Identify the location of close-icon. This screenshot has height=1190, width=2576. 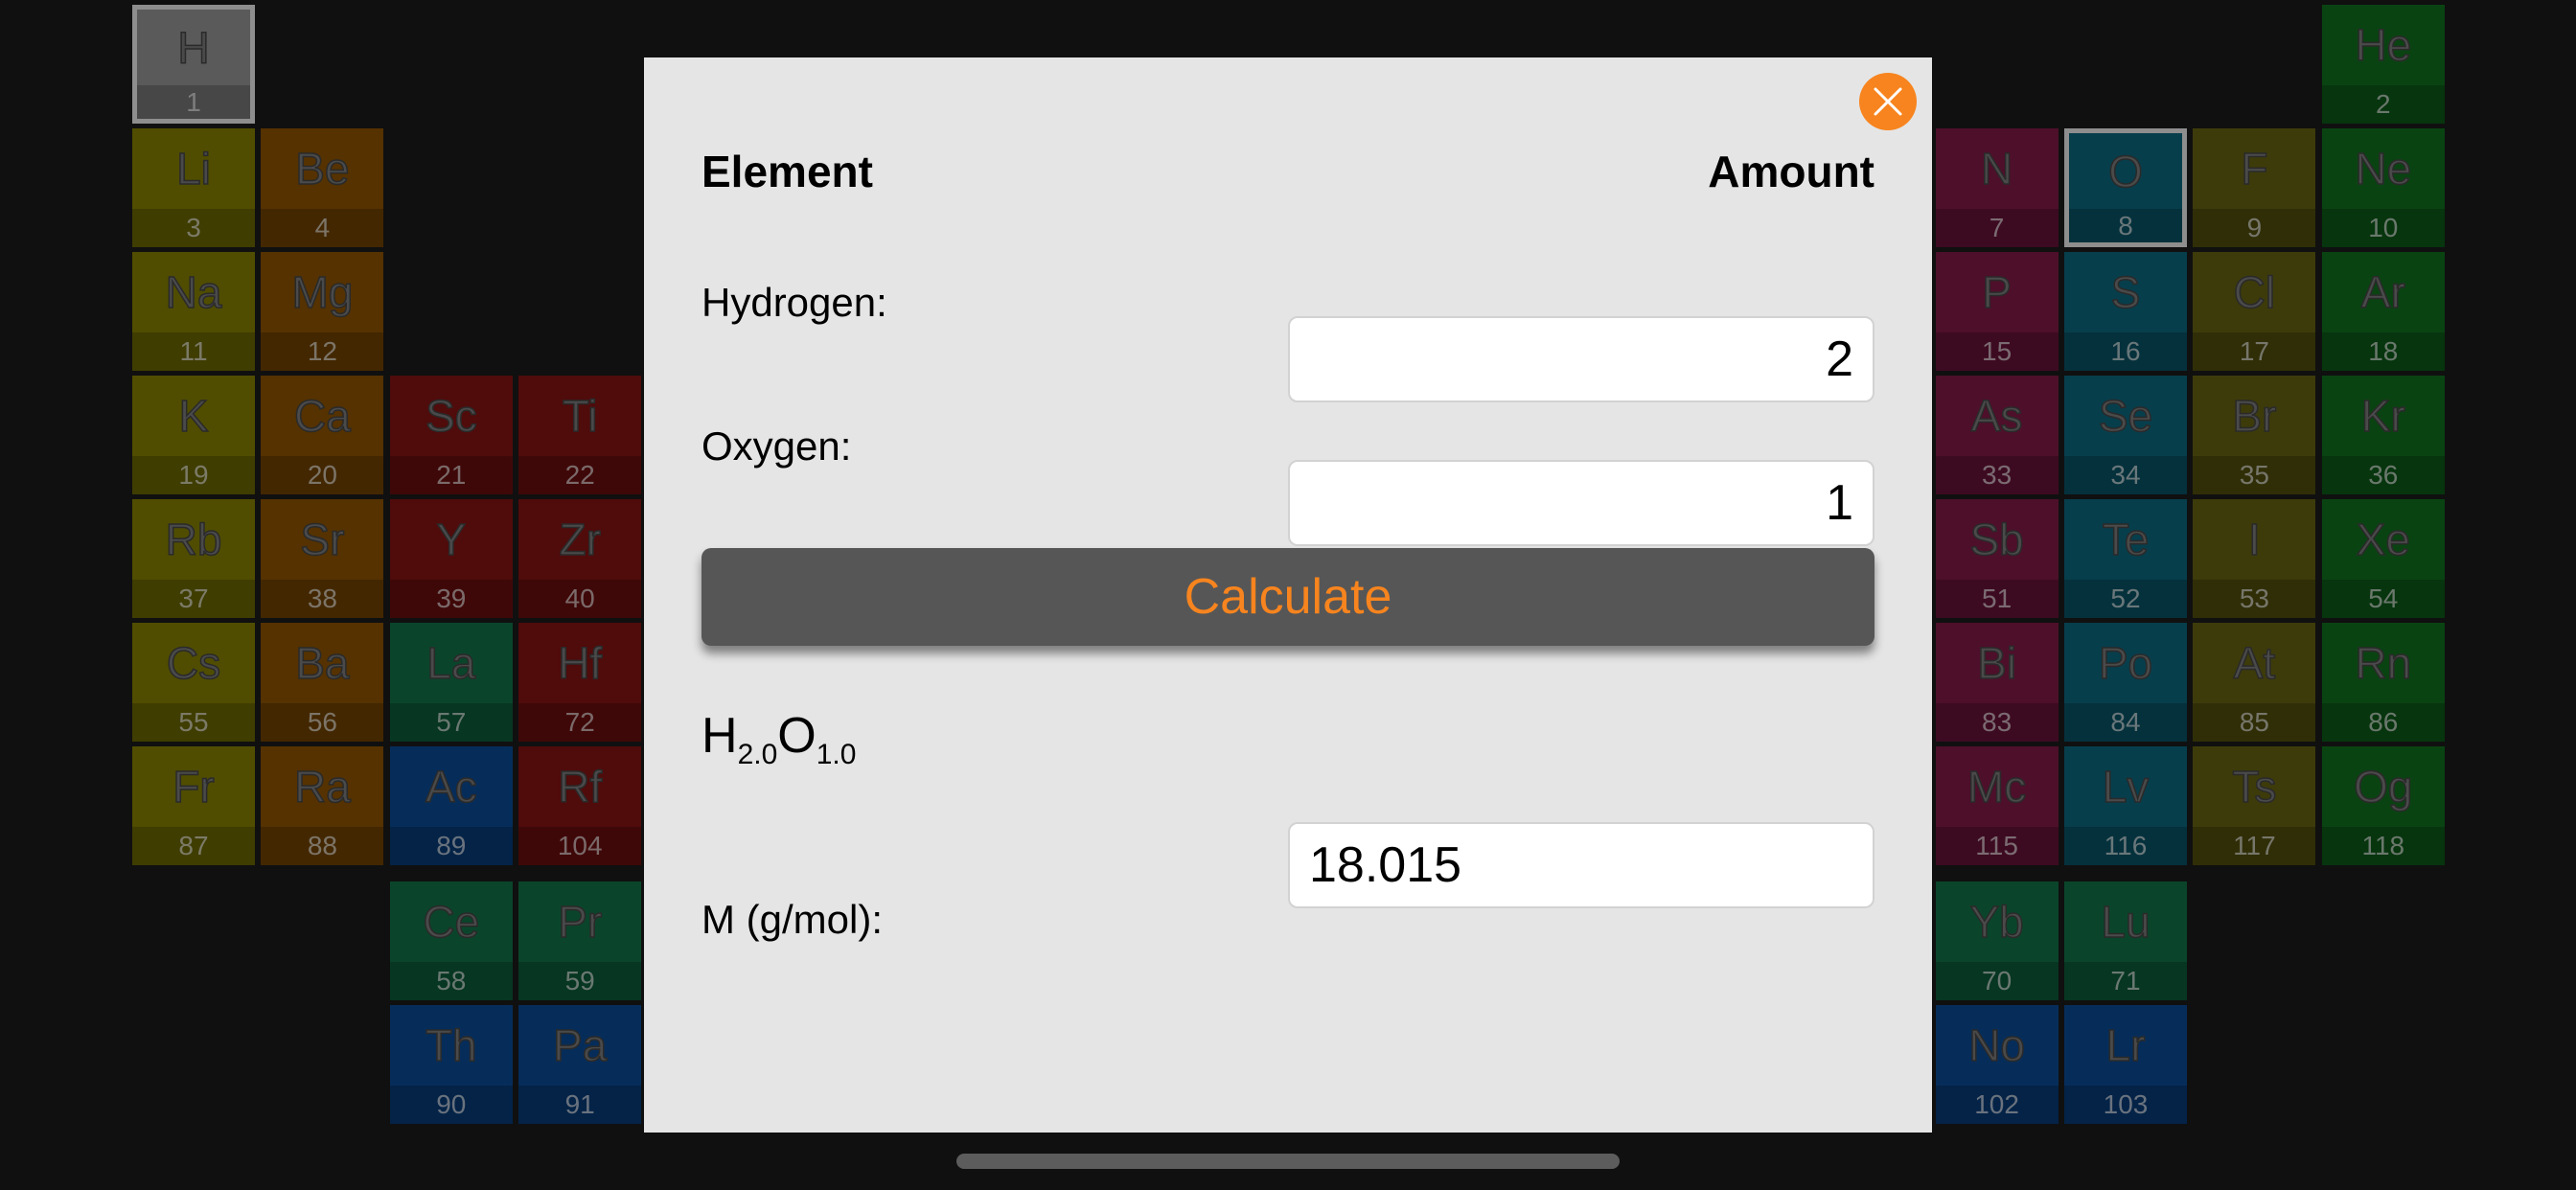
(1888, 101).